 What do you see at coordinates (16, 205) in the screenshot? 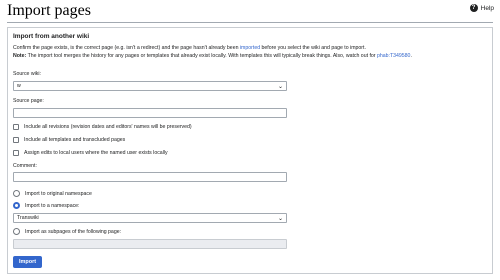
I see `namespace-radio` at bounding box center [16, 205].